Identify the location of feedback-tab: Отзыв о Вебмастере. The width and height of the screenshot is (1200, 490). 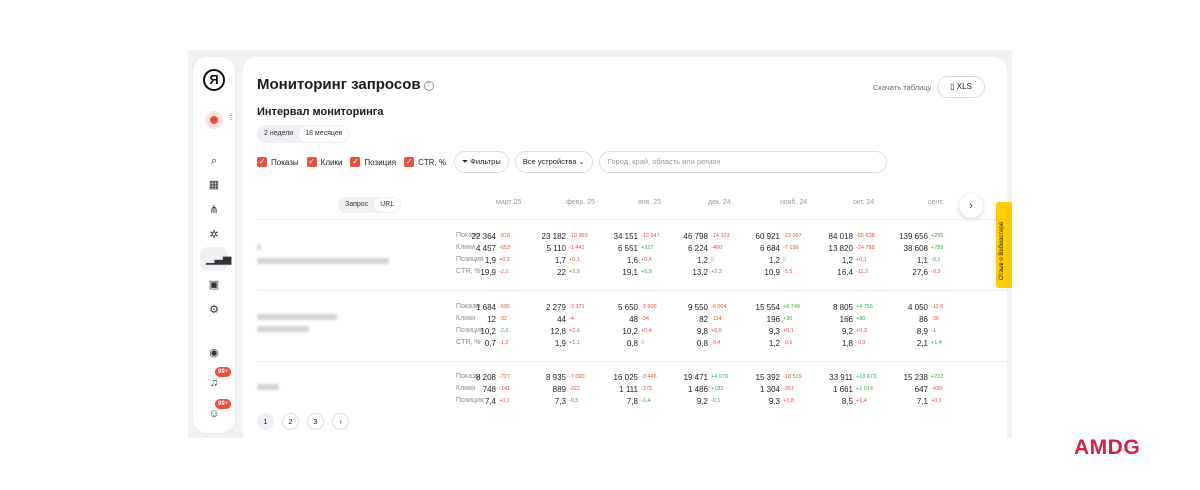
(1004, 245).